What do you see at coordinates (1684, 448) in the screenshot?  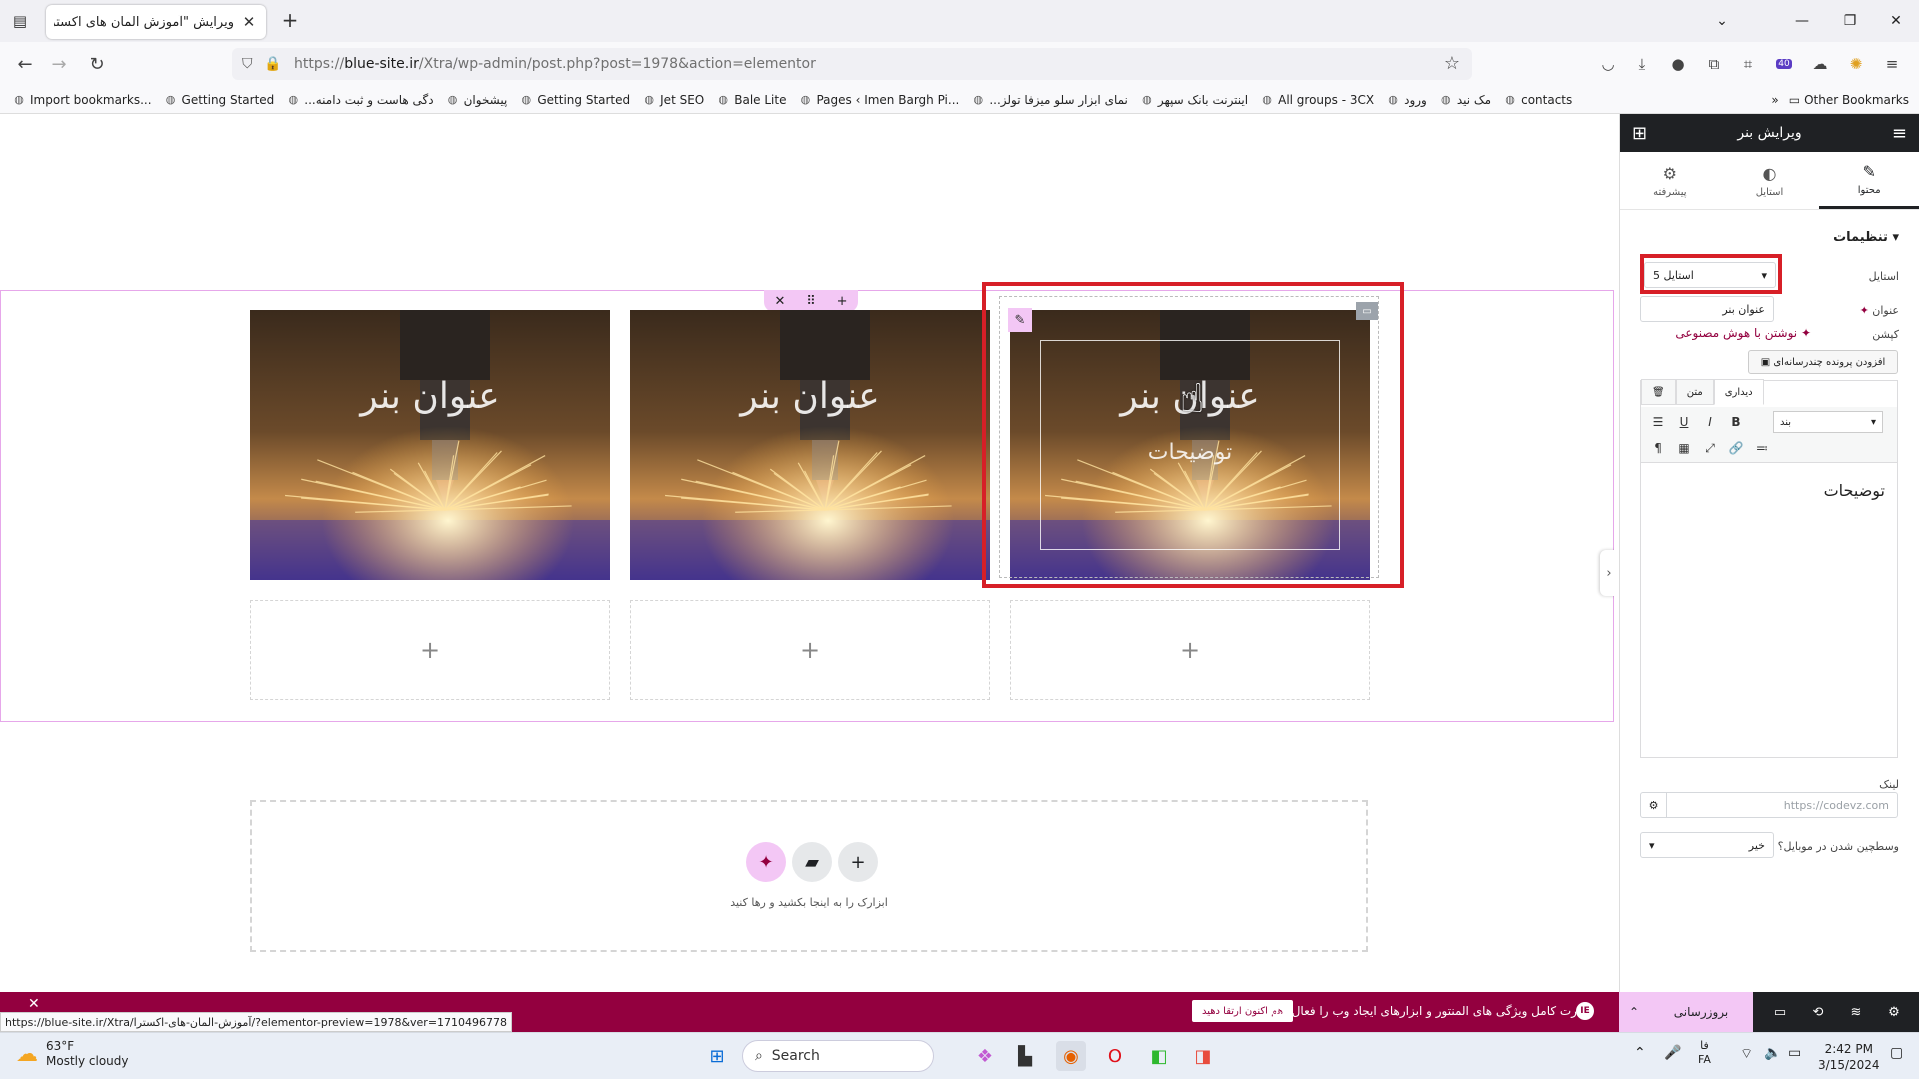 I see `toolbar-toggle-icon: ▦` at bounding box center [1684, 448].